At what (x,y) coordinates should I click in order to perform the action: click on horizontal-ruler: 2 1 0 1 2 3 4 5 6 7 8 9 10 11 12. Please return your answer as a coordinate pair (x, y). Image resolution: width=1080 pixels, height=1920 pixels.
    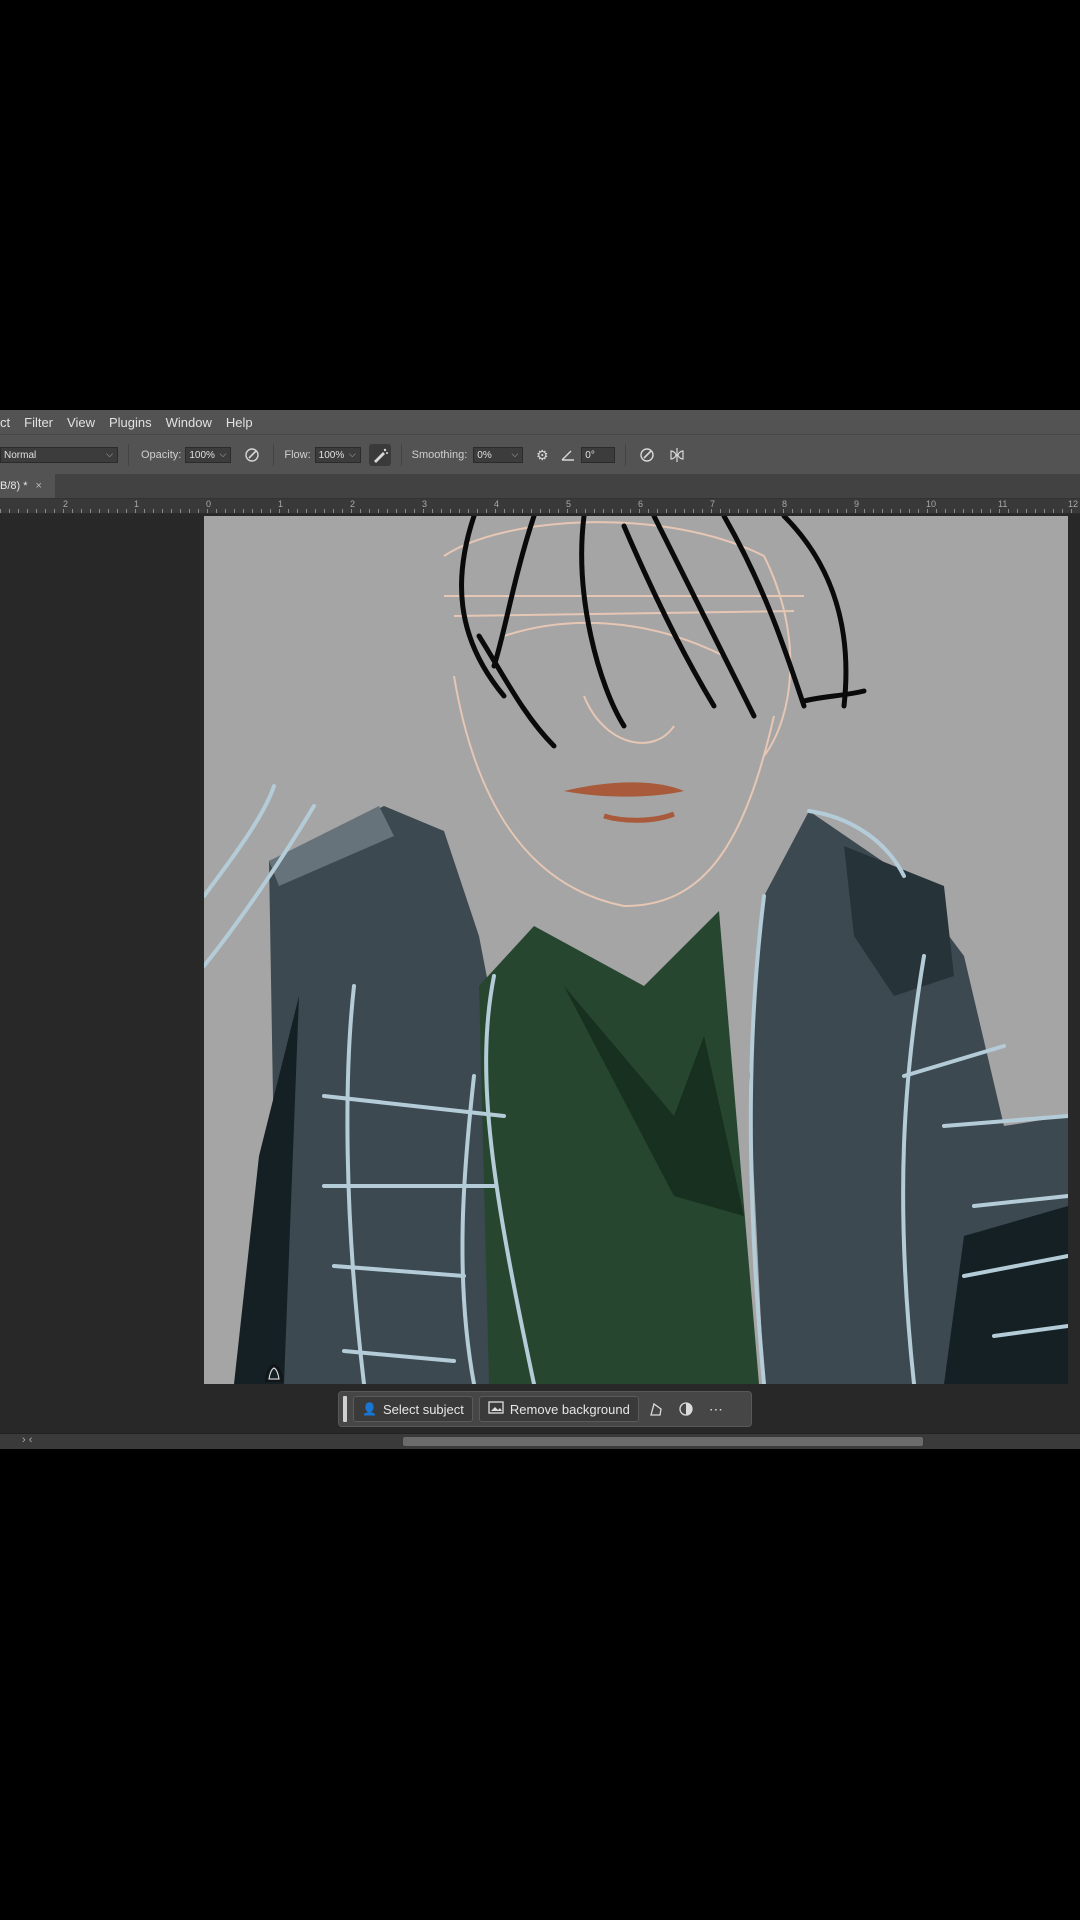
    Looking at the image, I should click on (540, 506).